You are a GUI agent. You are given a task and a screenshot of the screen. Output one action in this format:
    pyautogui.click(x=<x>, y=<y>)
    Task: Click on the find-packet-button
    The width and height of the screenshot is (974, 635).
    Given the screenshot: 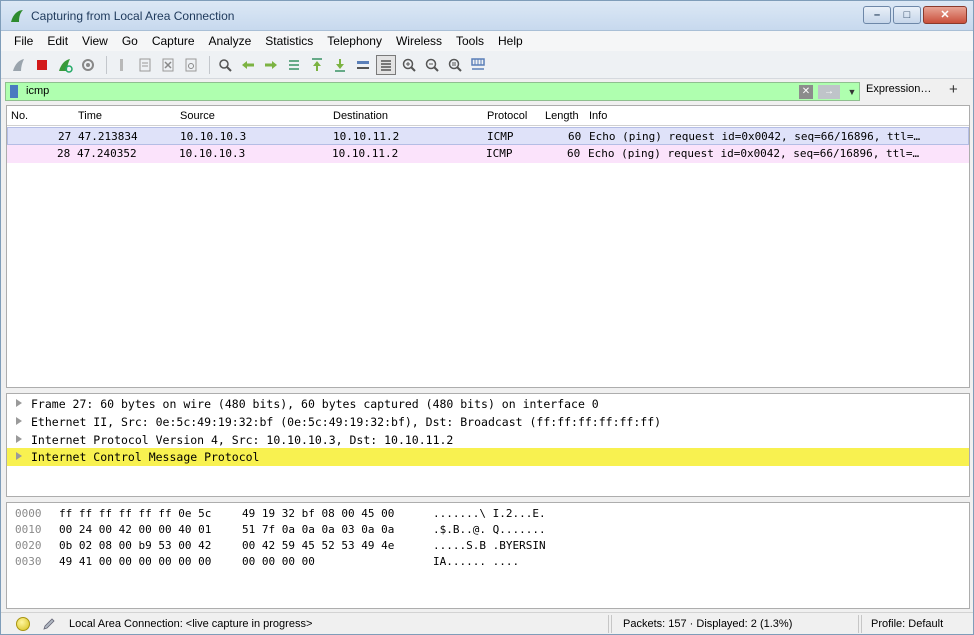 What is the action you would take?
    pyautogui.click(x=225, y=65)
    